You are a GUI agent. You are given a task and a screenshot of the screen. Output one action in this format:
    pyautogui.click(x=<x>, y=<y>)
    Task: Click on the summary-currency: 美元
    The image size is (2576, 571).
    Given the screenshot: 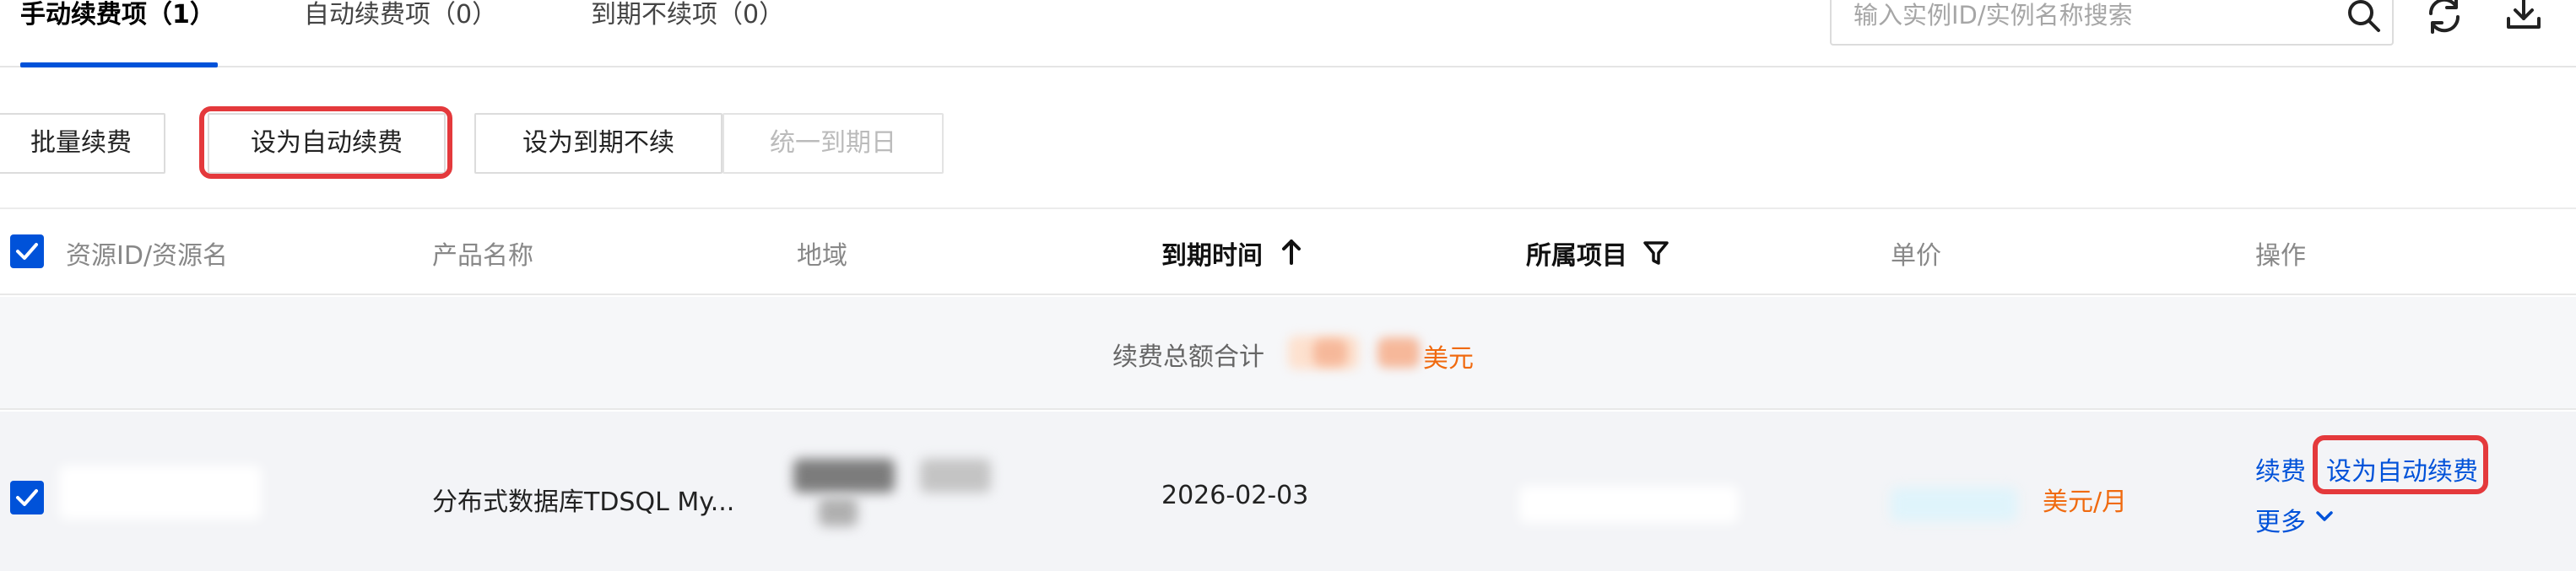 What is the action you would take?
    pyautogui.click(x=1448, y=359)
    